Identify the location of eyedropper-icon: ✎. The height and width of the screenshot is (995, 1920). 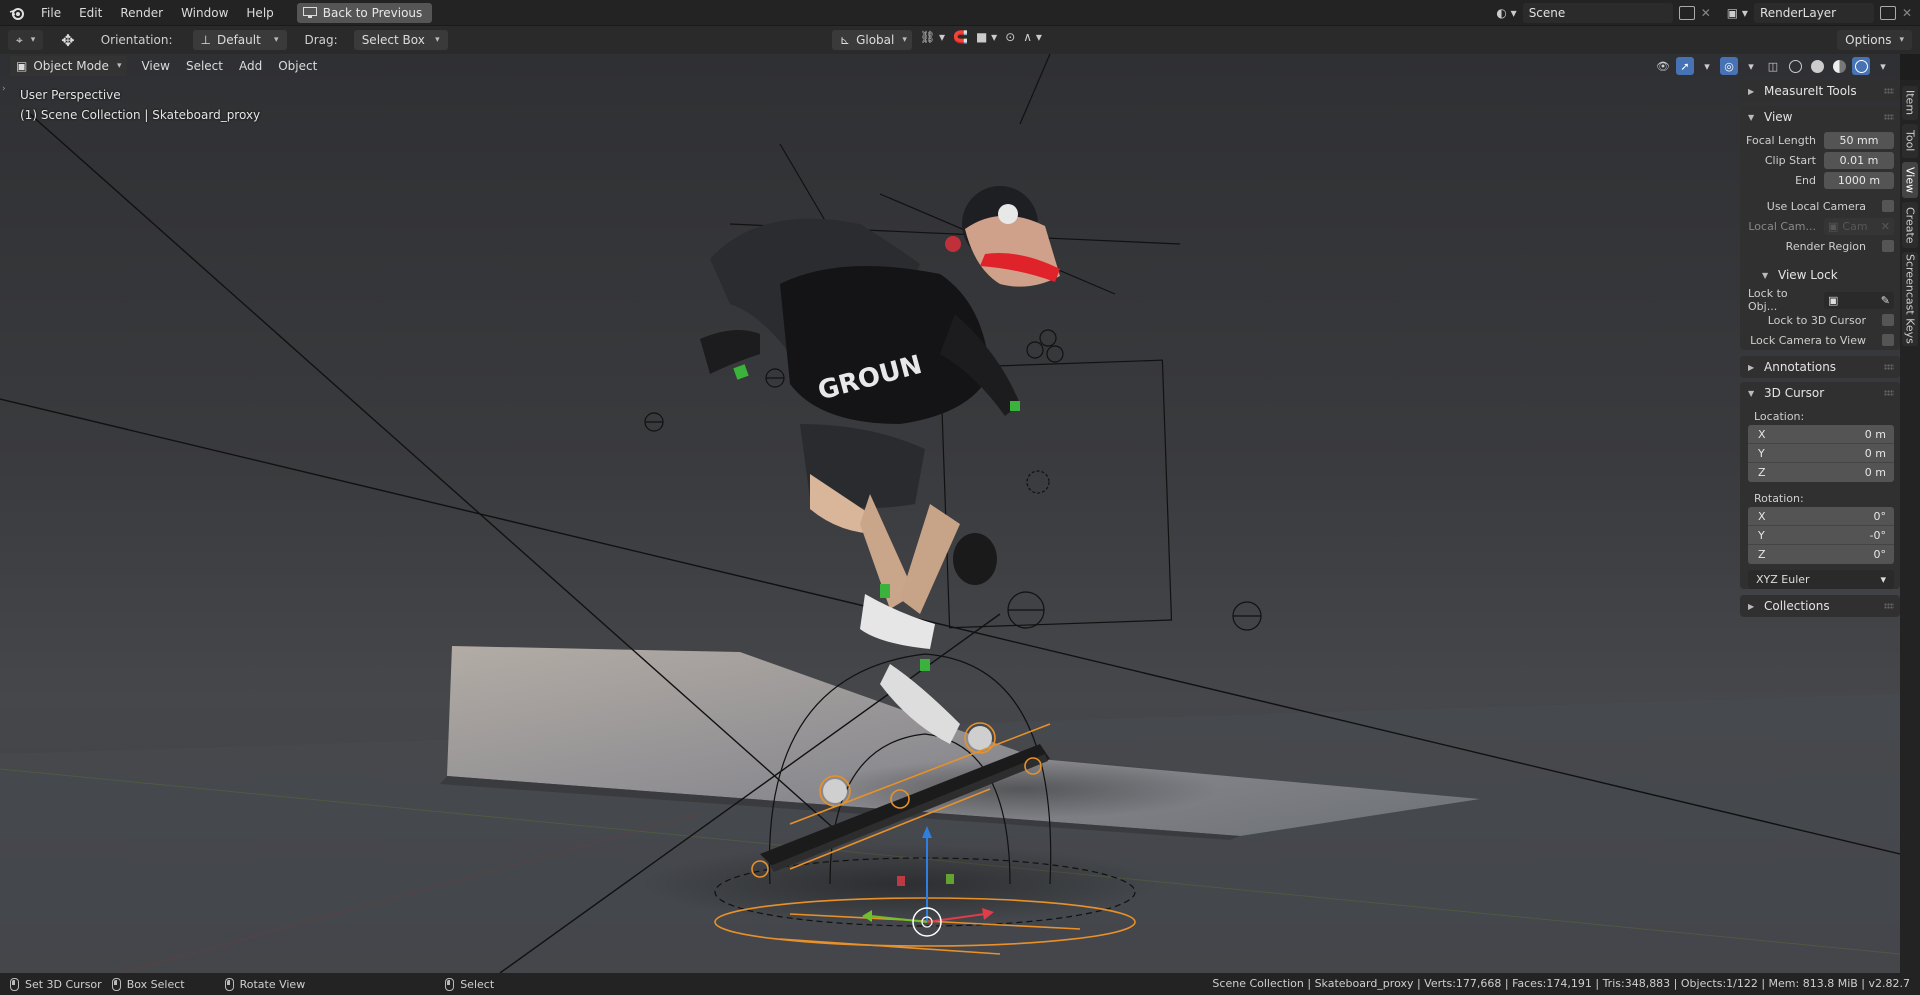
(1885, 300).